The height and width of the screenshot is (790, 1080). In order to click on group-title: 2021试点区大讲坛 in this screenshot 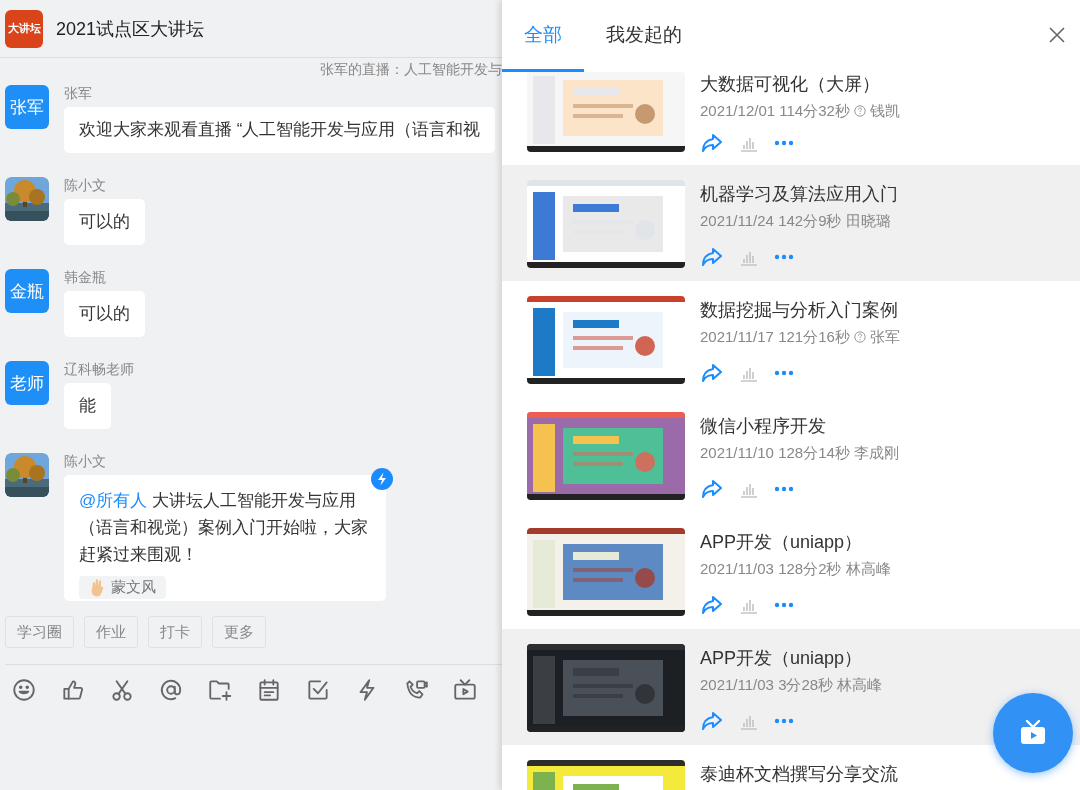, I will do `click(130, 29)`.